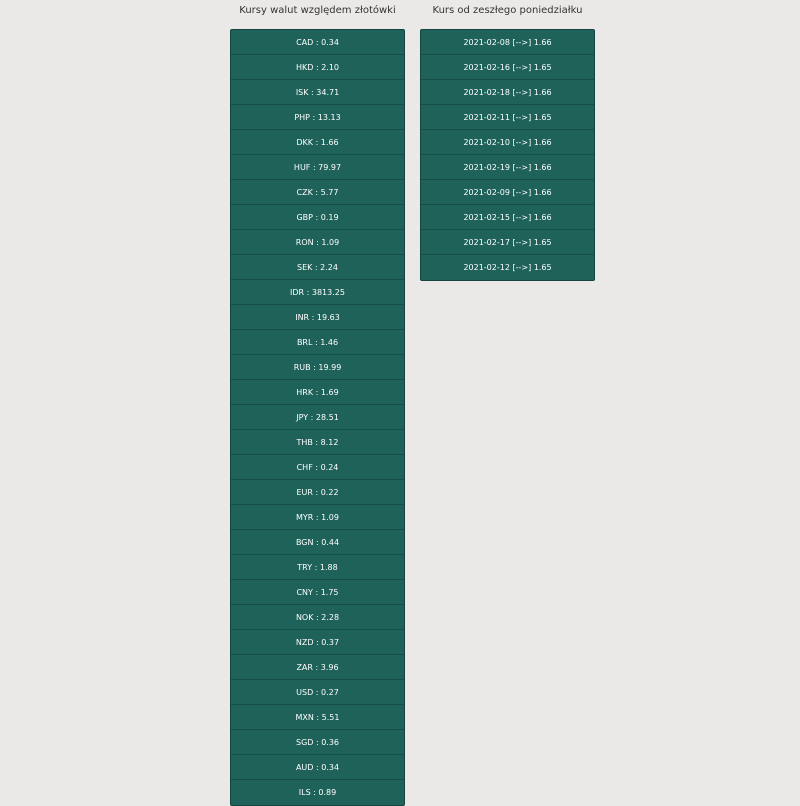  I want to click on currency-rate-item-cny: CNY : 1.75, so click(317, 592).